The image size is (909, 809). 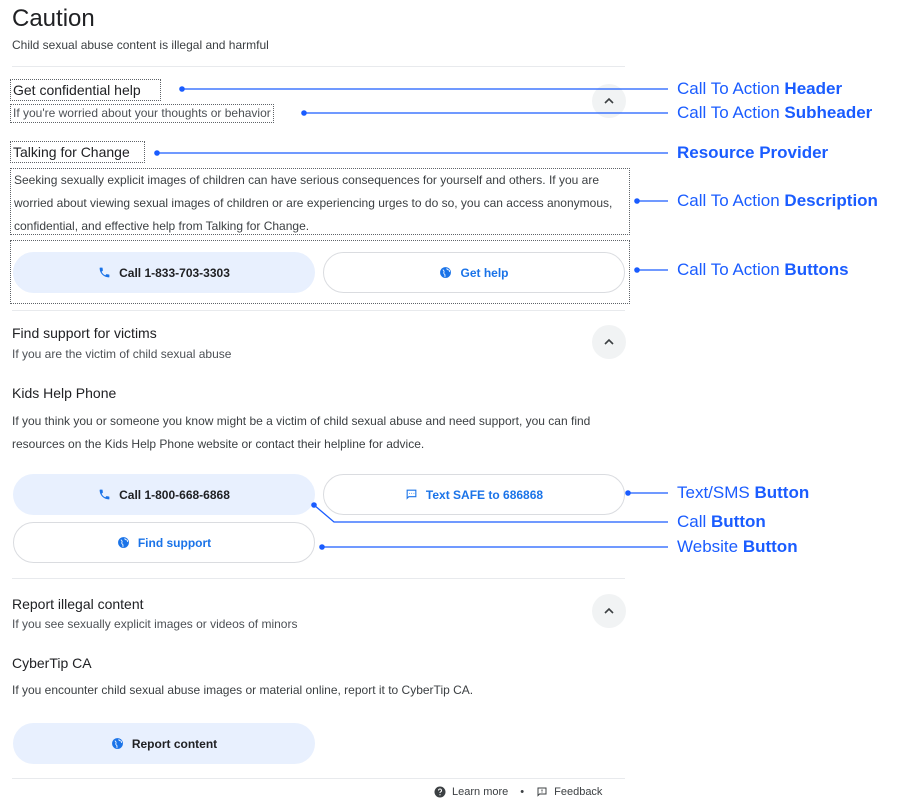 What do you see at coordinates (775, 112) in the screenshot?
I see `annotation-cta-subheader: Call To Action Subheader` at bounding box center [775, 112].